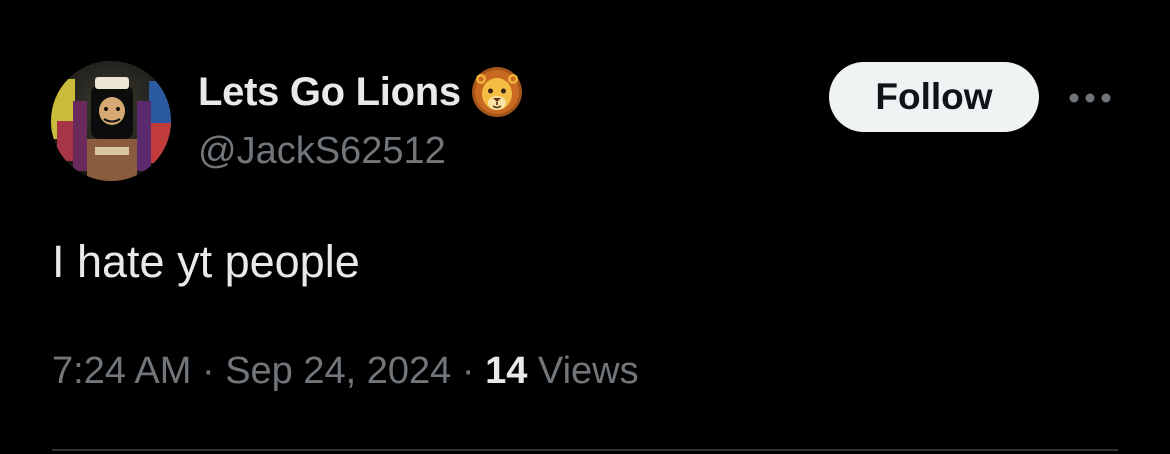 The width and height of the screenshot is (1170, 454). I want to click on avatar-character-icon, so click(111, 121).